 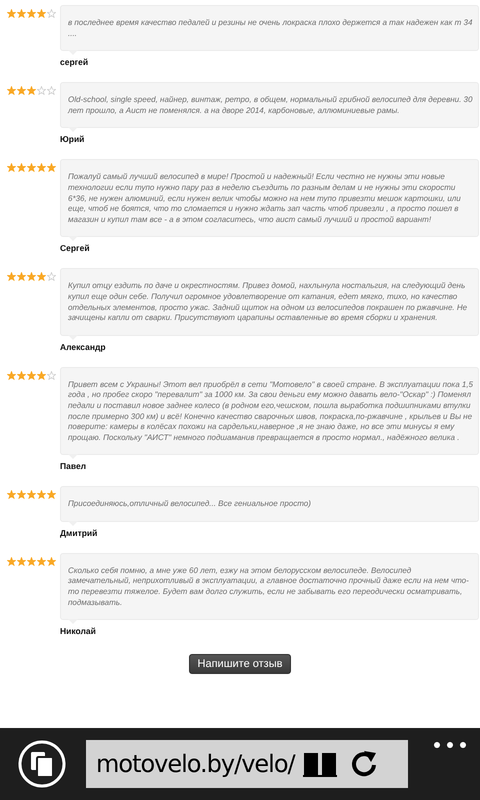 What do you see at coordinates (83, 347) in the screenshot?
I see `author-name: Александр` at bounding box center [83, 347].